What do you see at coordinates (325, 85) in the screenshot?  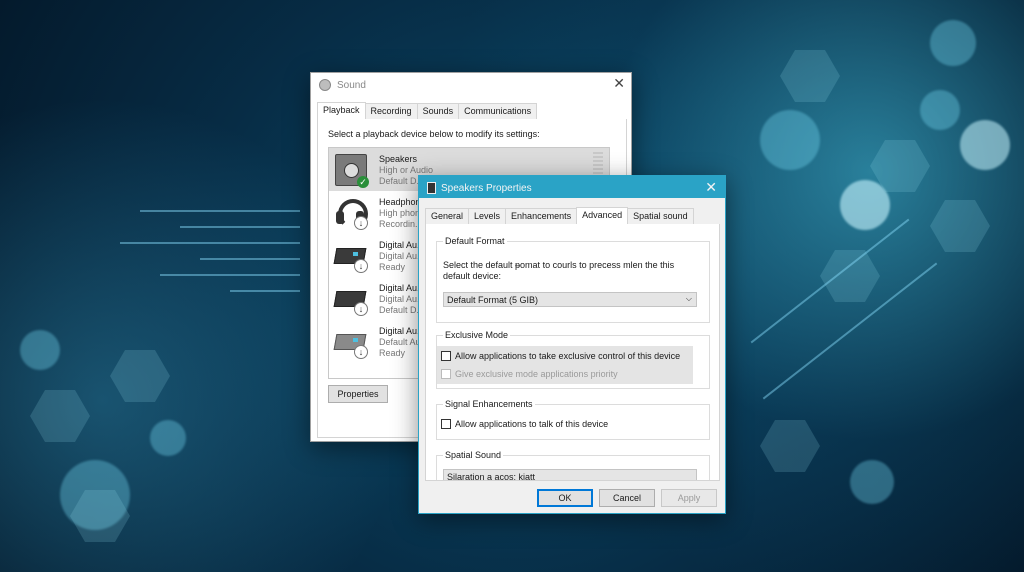 I see `sound-app-icon` at bounding box center [325, 85].